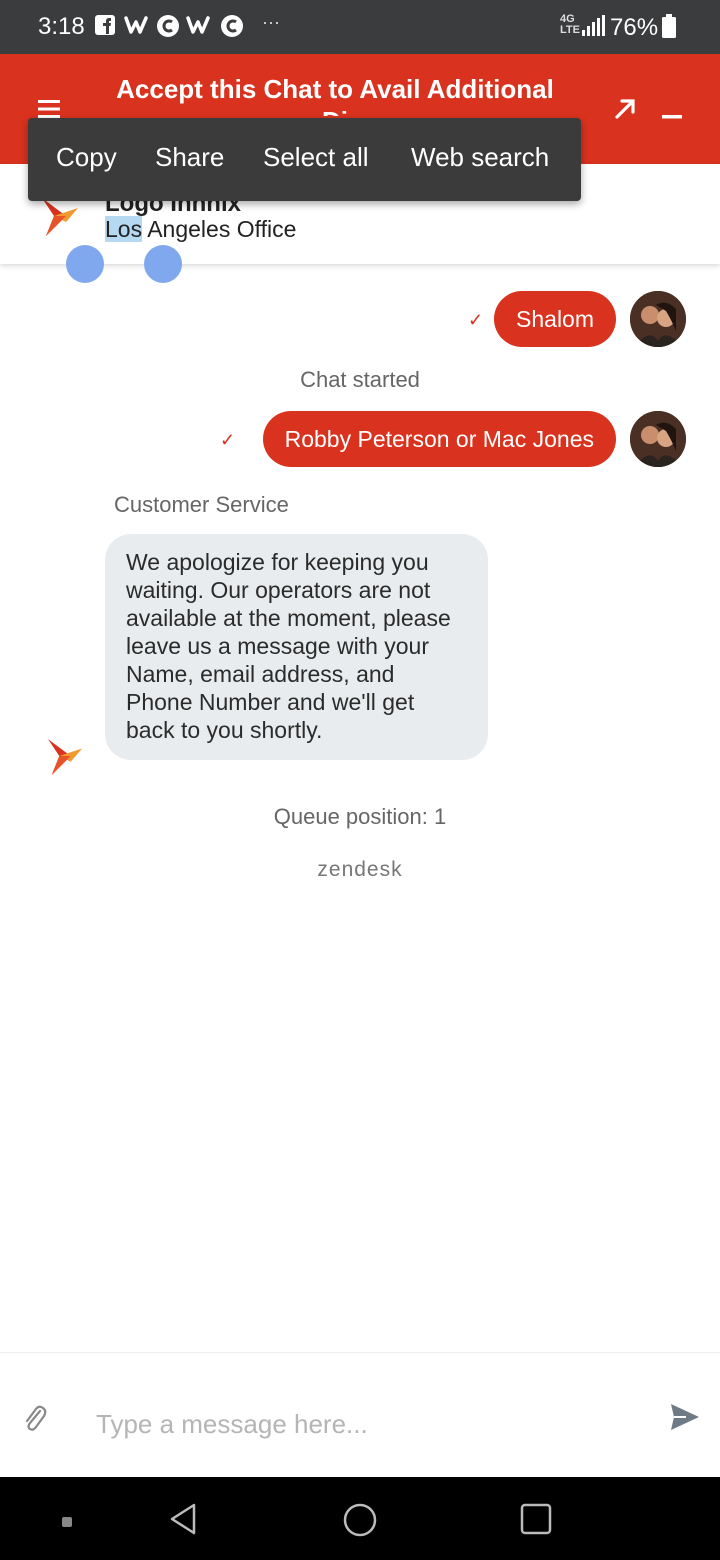  I want to click on minimize-icon, so click(672, 115).